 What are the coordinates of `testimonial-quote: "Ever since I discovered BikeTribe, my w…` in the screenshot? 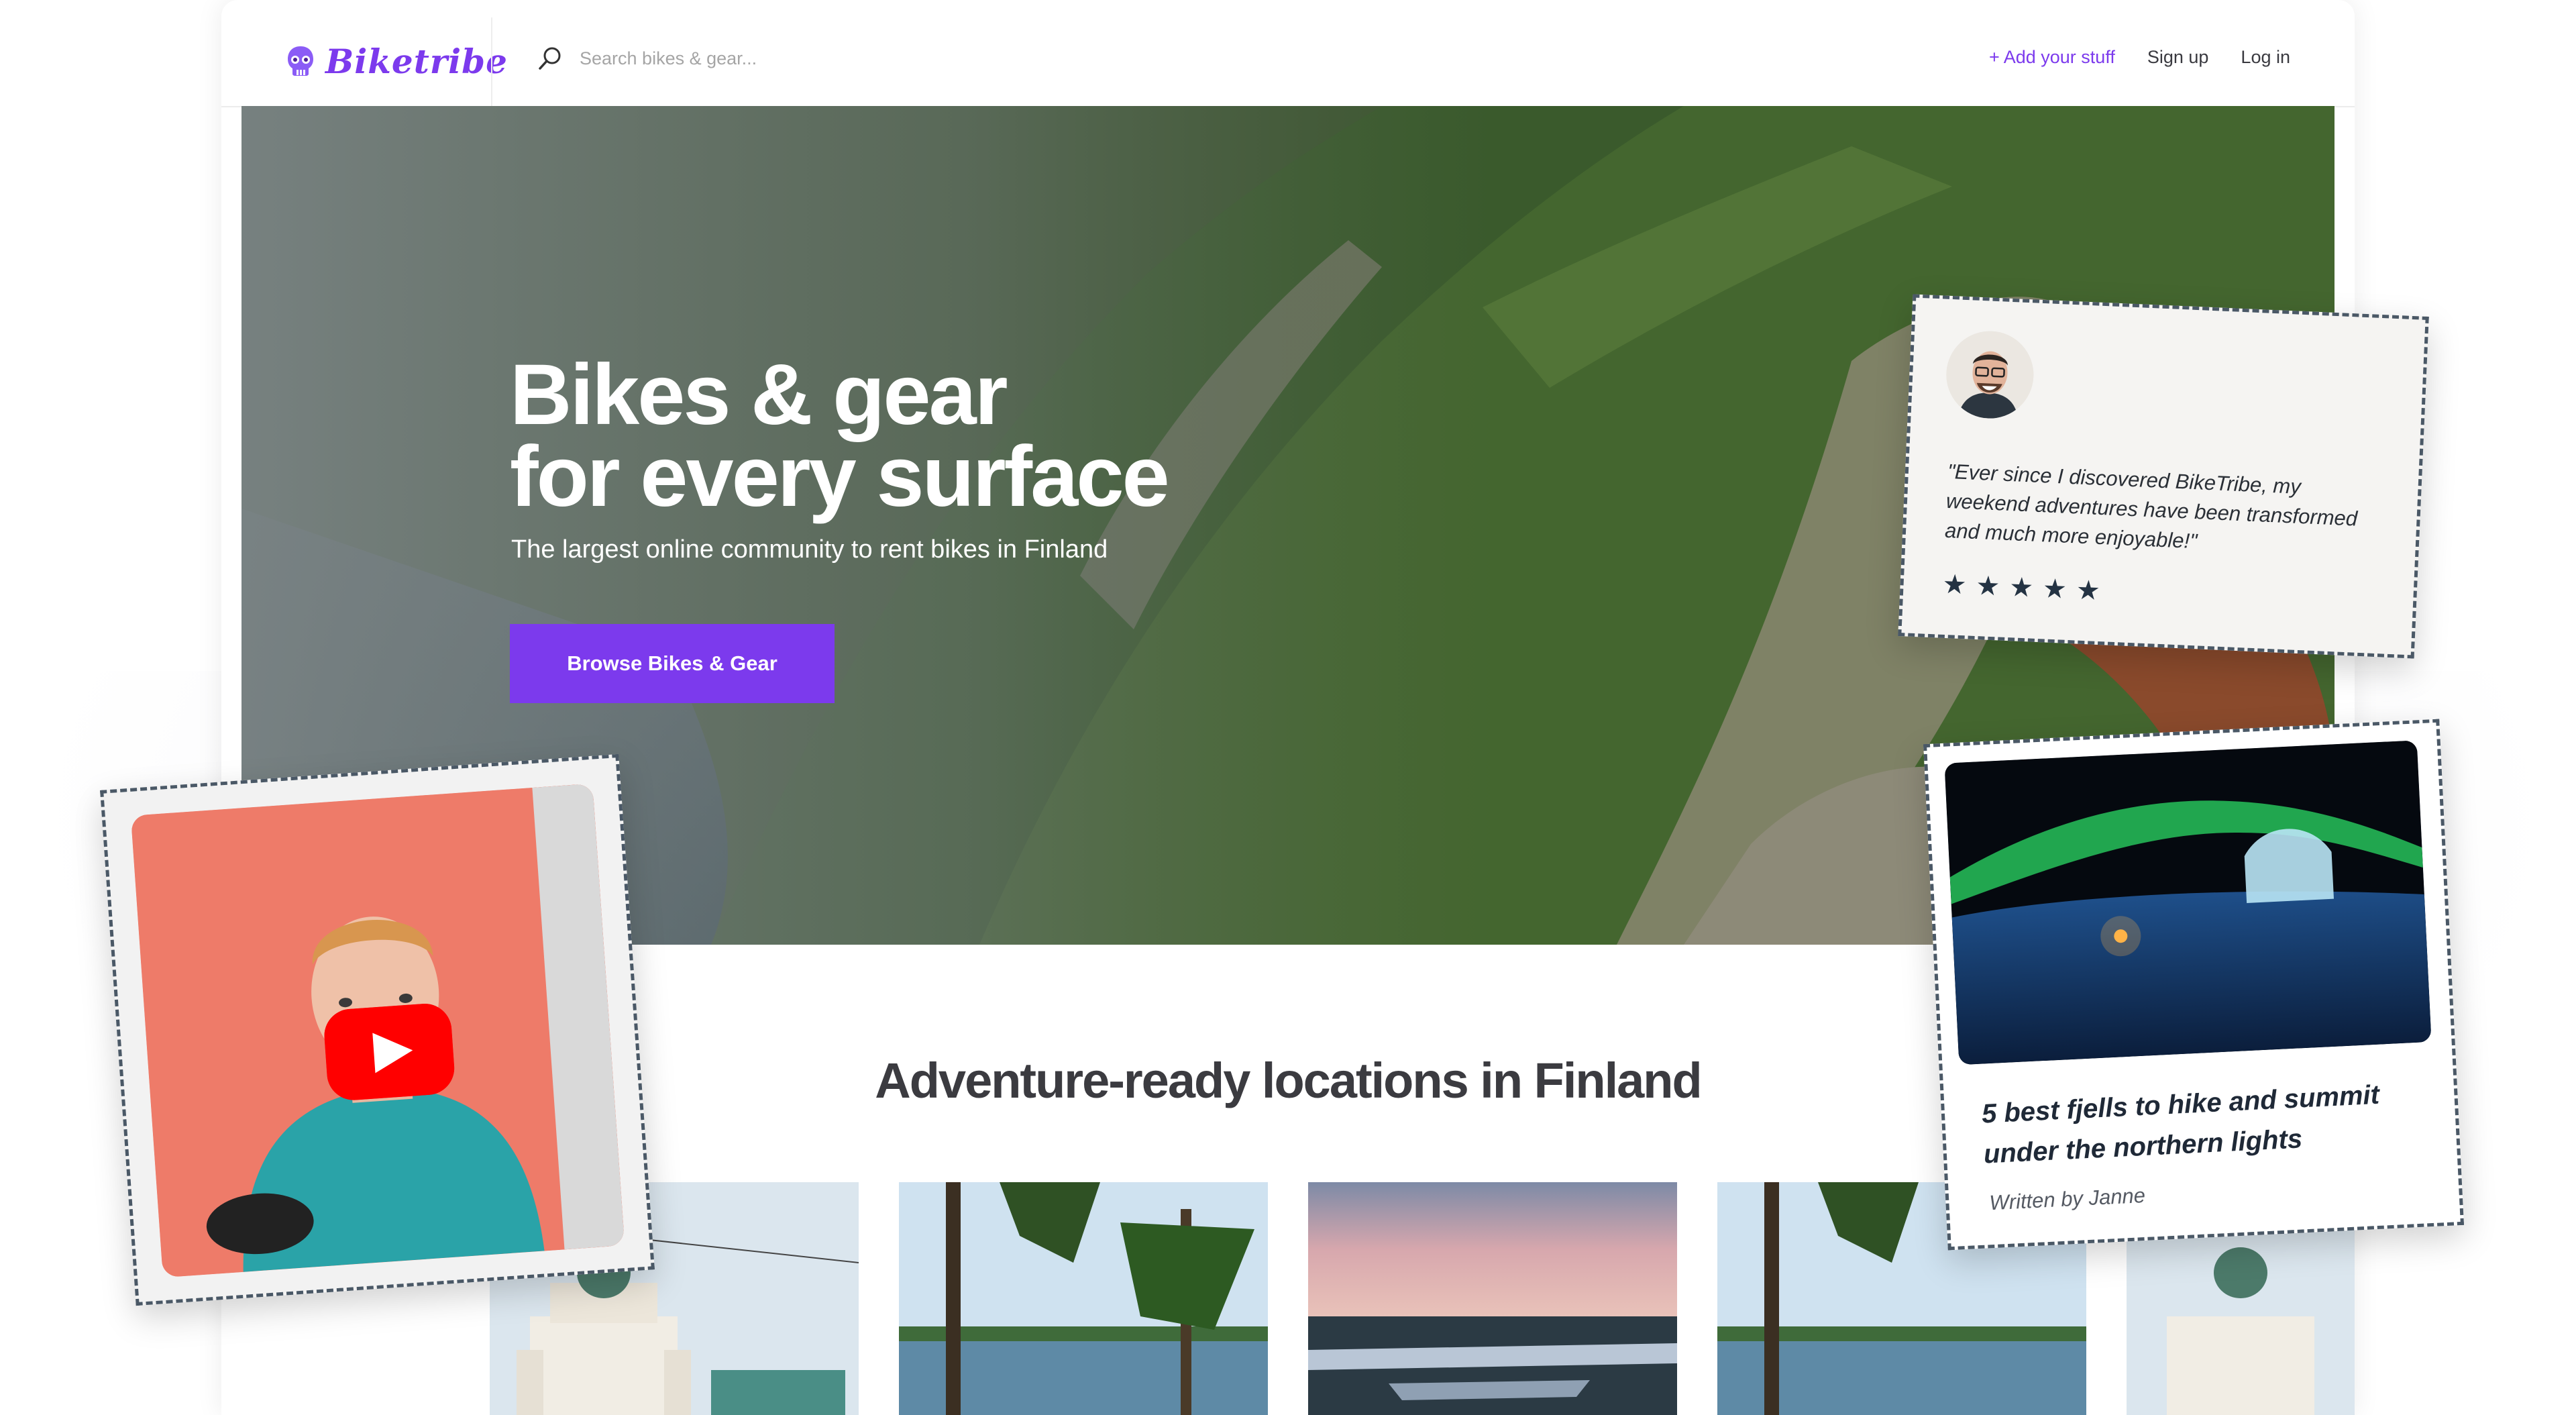 It's located at (2151, 506).